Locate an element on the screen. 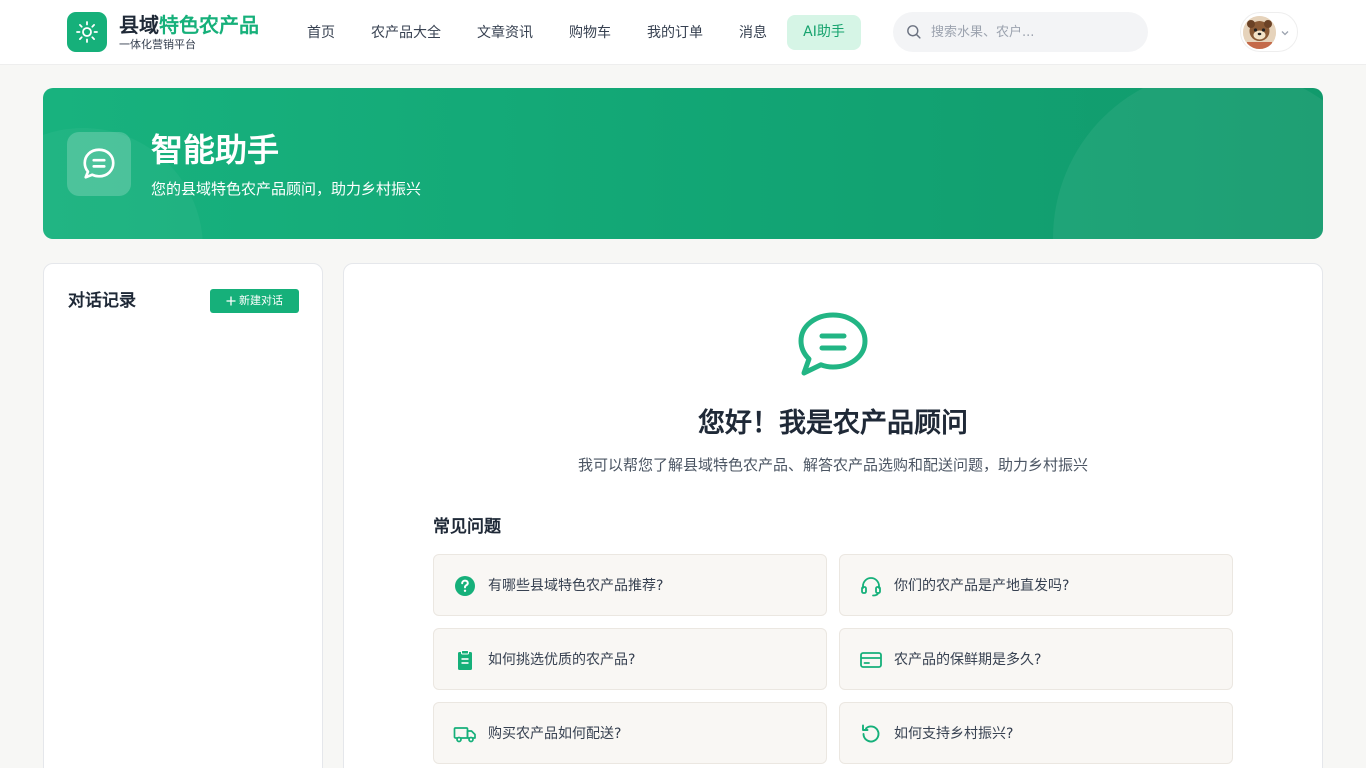  faq-item-specialty-recommend: 有哪些县域特色农产品推荐? is located at coordinates (630, 585).